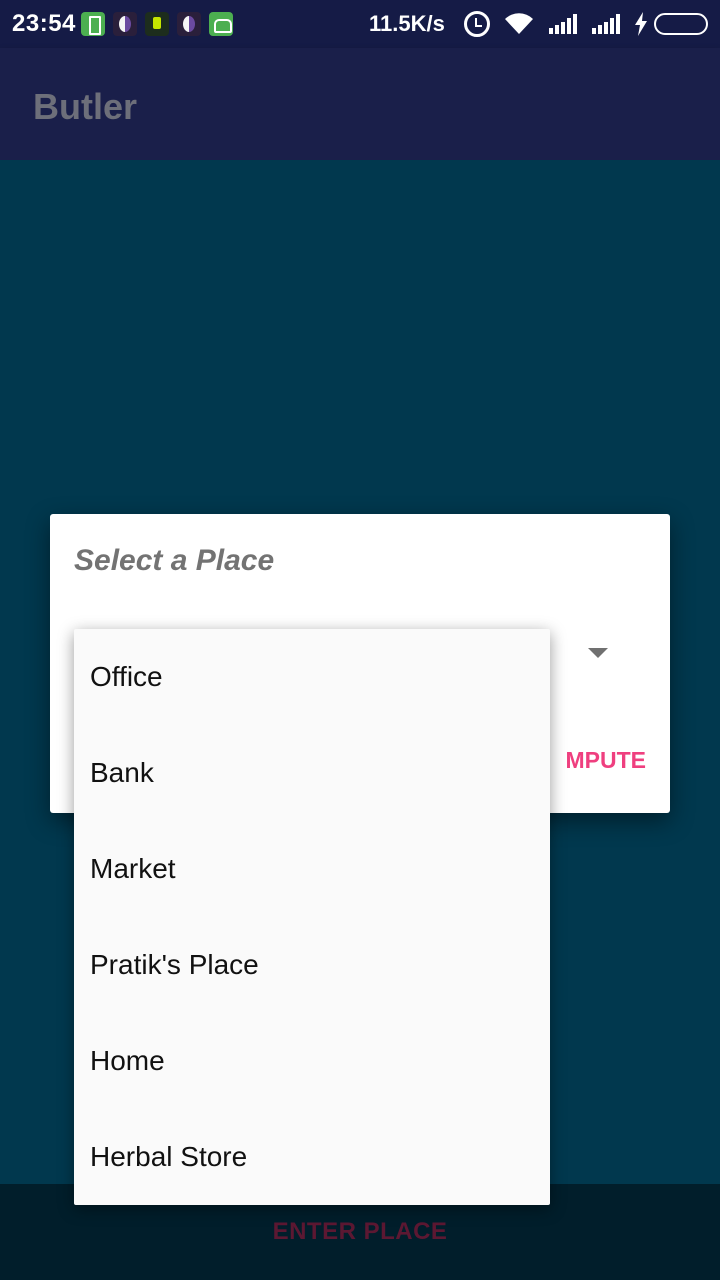  I want to click on alarm-icon, so click(477, 24).